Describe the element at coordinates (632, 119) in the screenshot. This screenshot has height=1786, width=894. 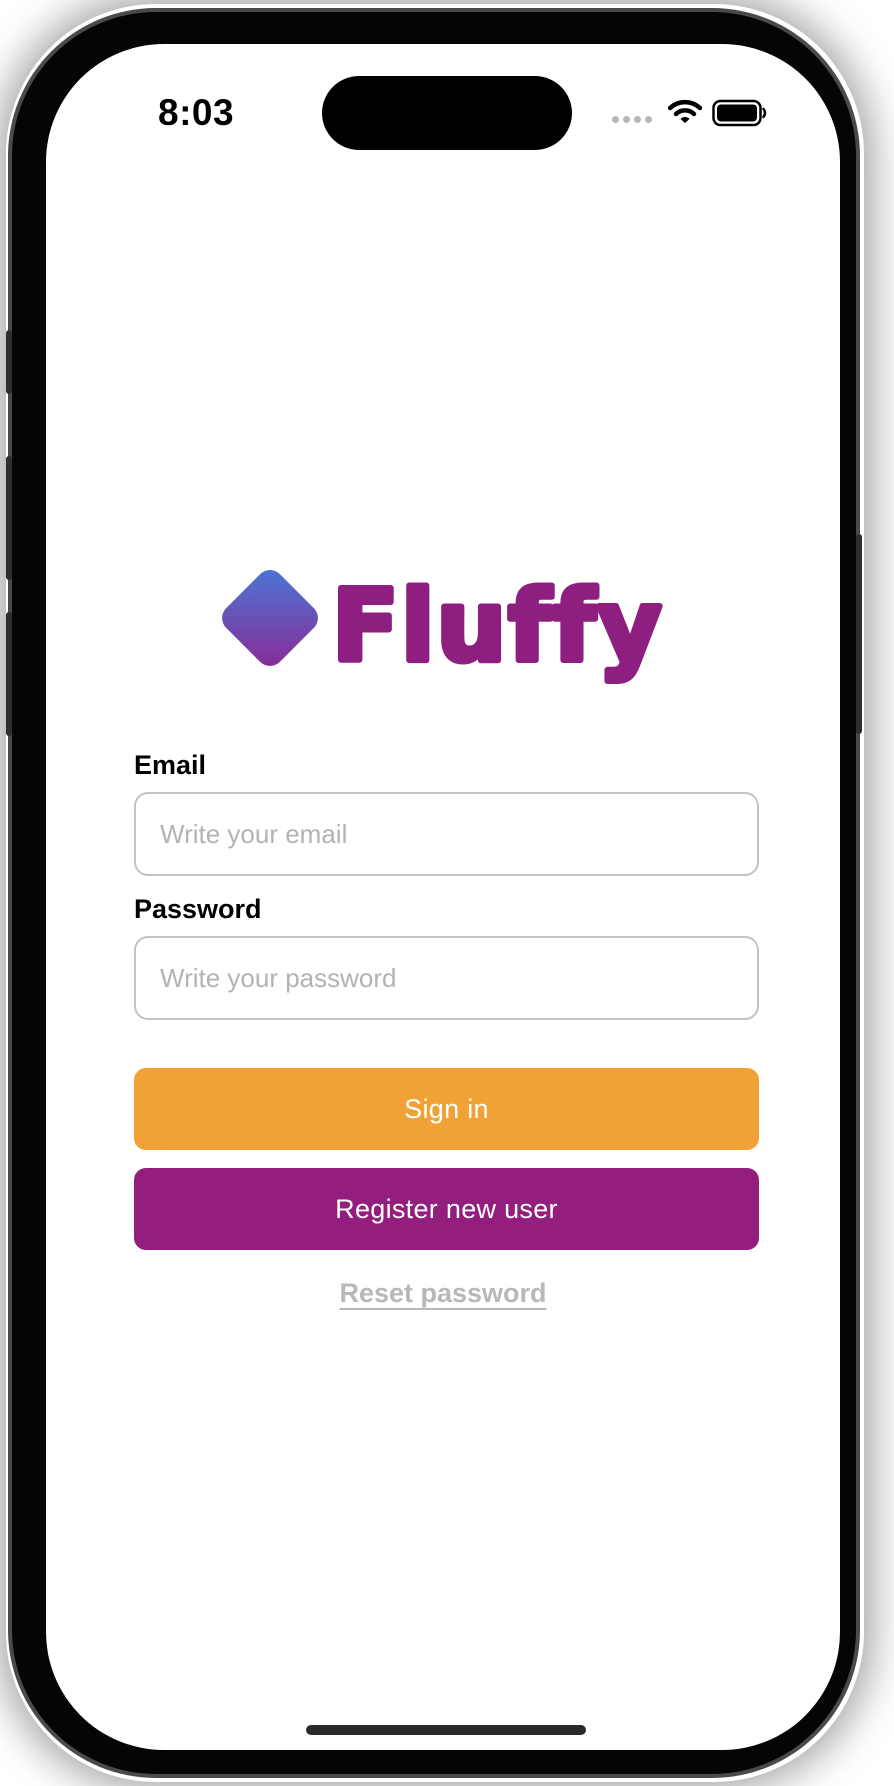
I see `cellular-signal-icon` at that location.